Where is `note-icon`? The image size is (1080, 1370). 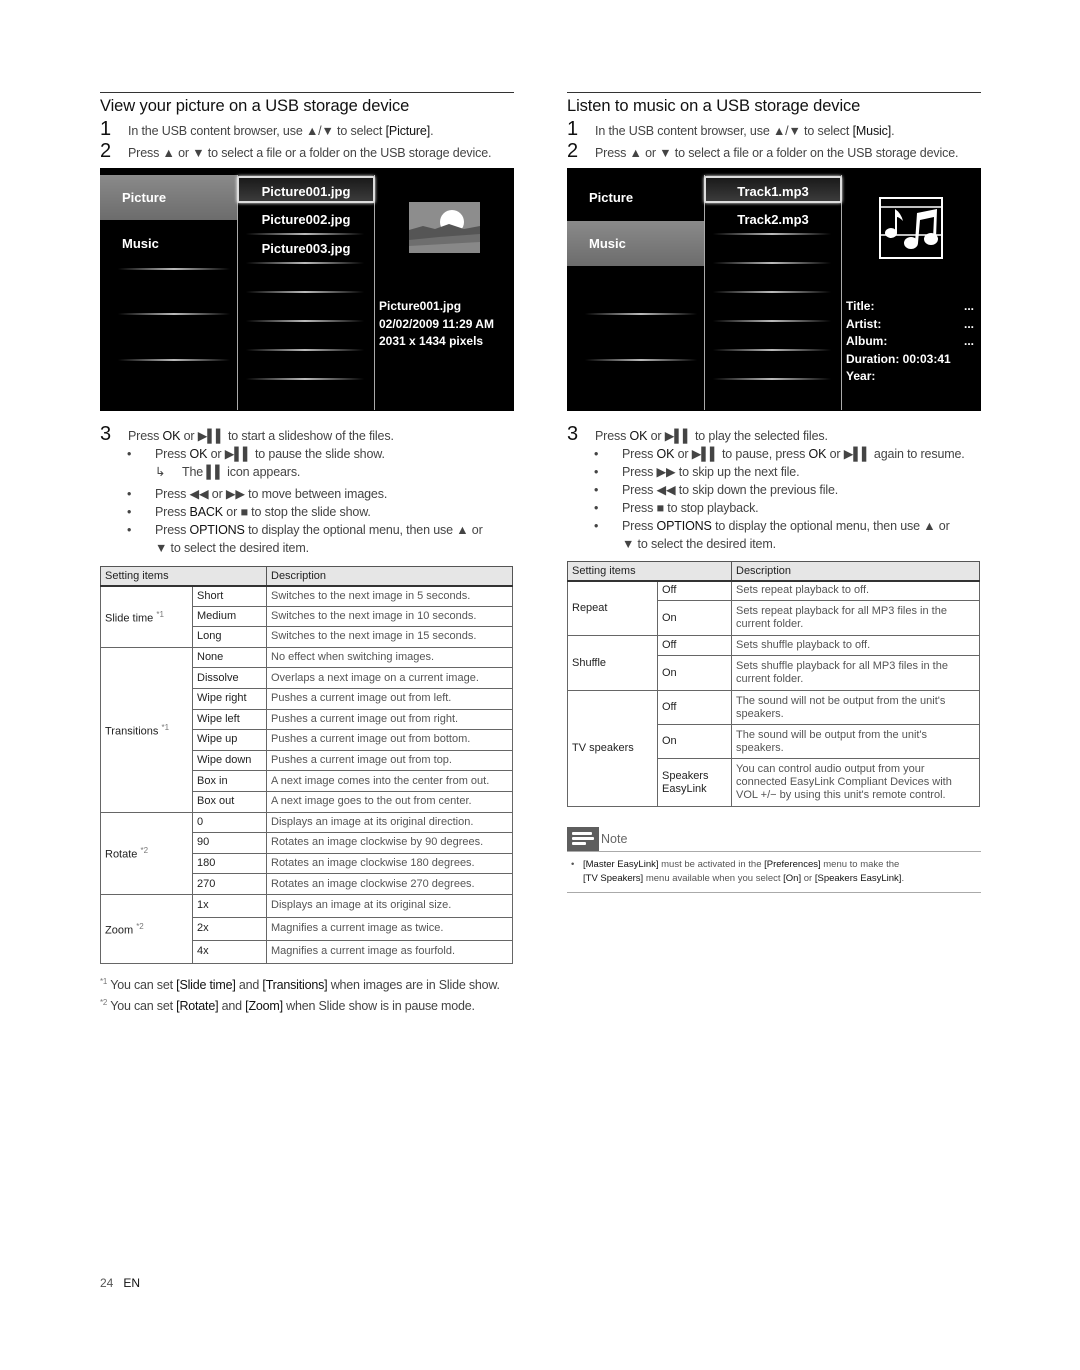 note-icon is located at coordinates (583, 839).